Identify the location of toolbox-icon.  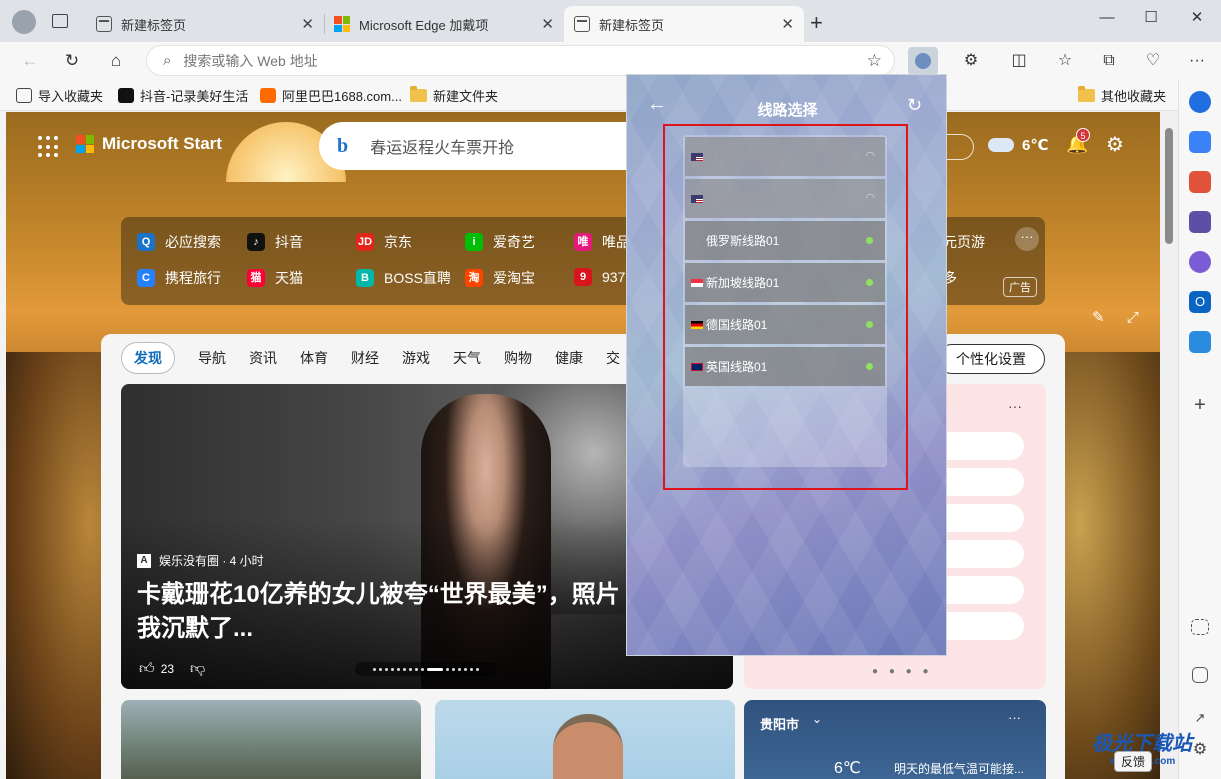
(1200, 182).